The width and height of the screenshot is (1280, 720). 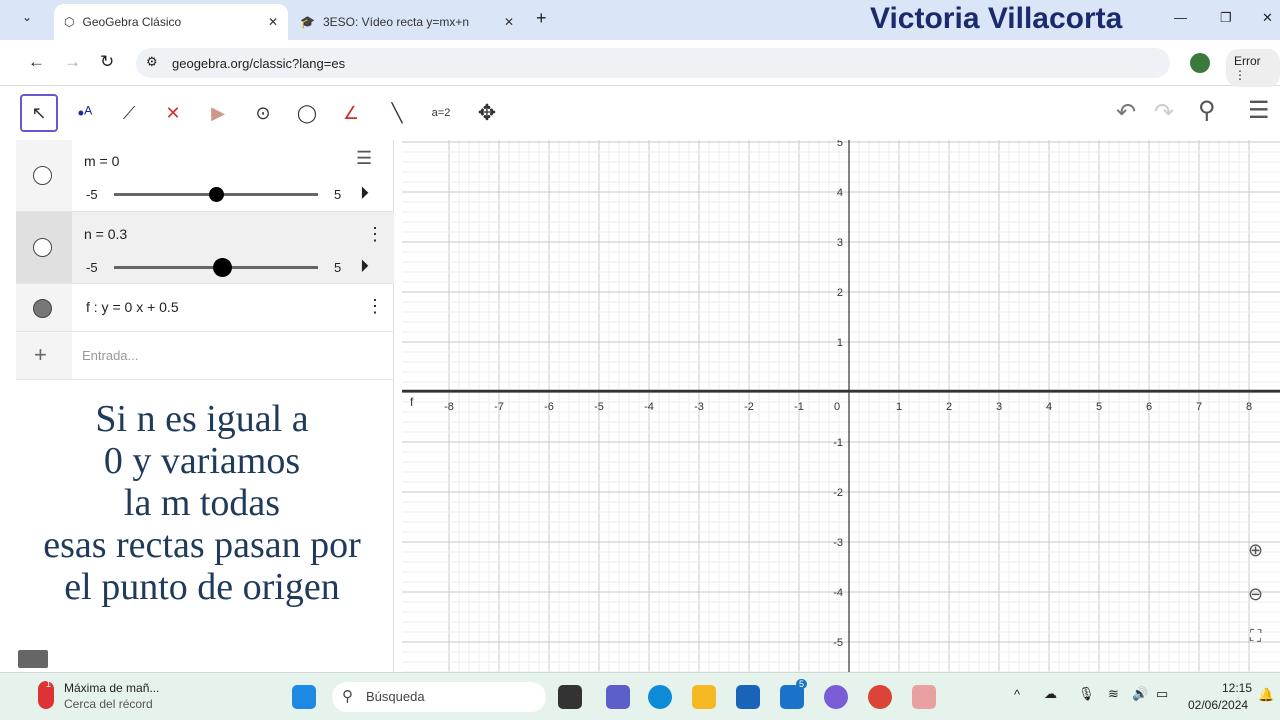 What do you see at coordinates (1017, 694) in the screenshot?
I see `chevron-up-icon: ^` at bounding box center [1017, 694].